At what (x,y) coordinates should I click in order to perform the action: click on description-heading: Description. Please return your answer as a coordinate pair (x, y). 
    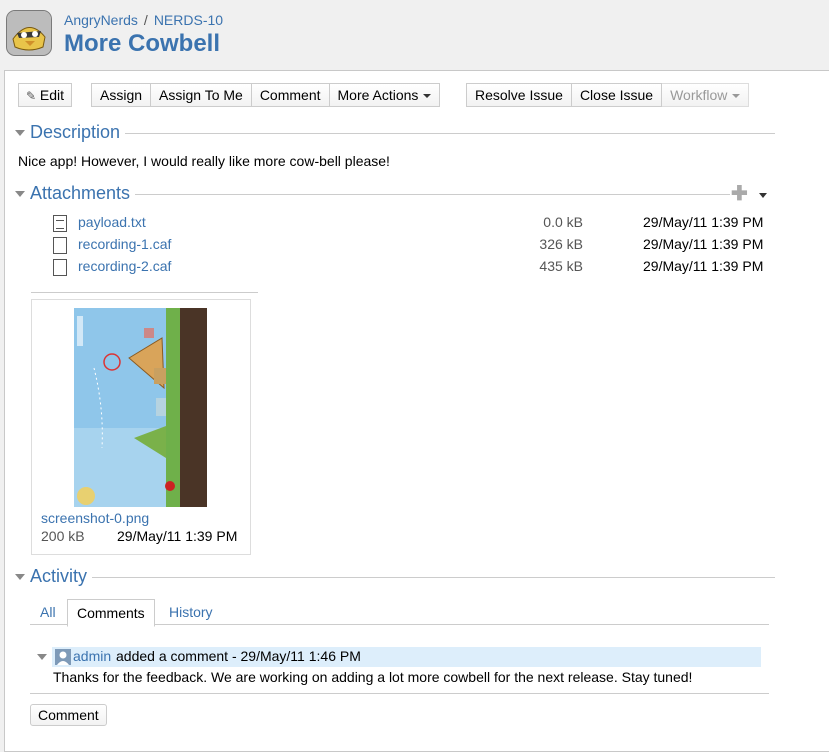
    Looking at the image, I should click on (78, 132).